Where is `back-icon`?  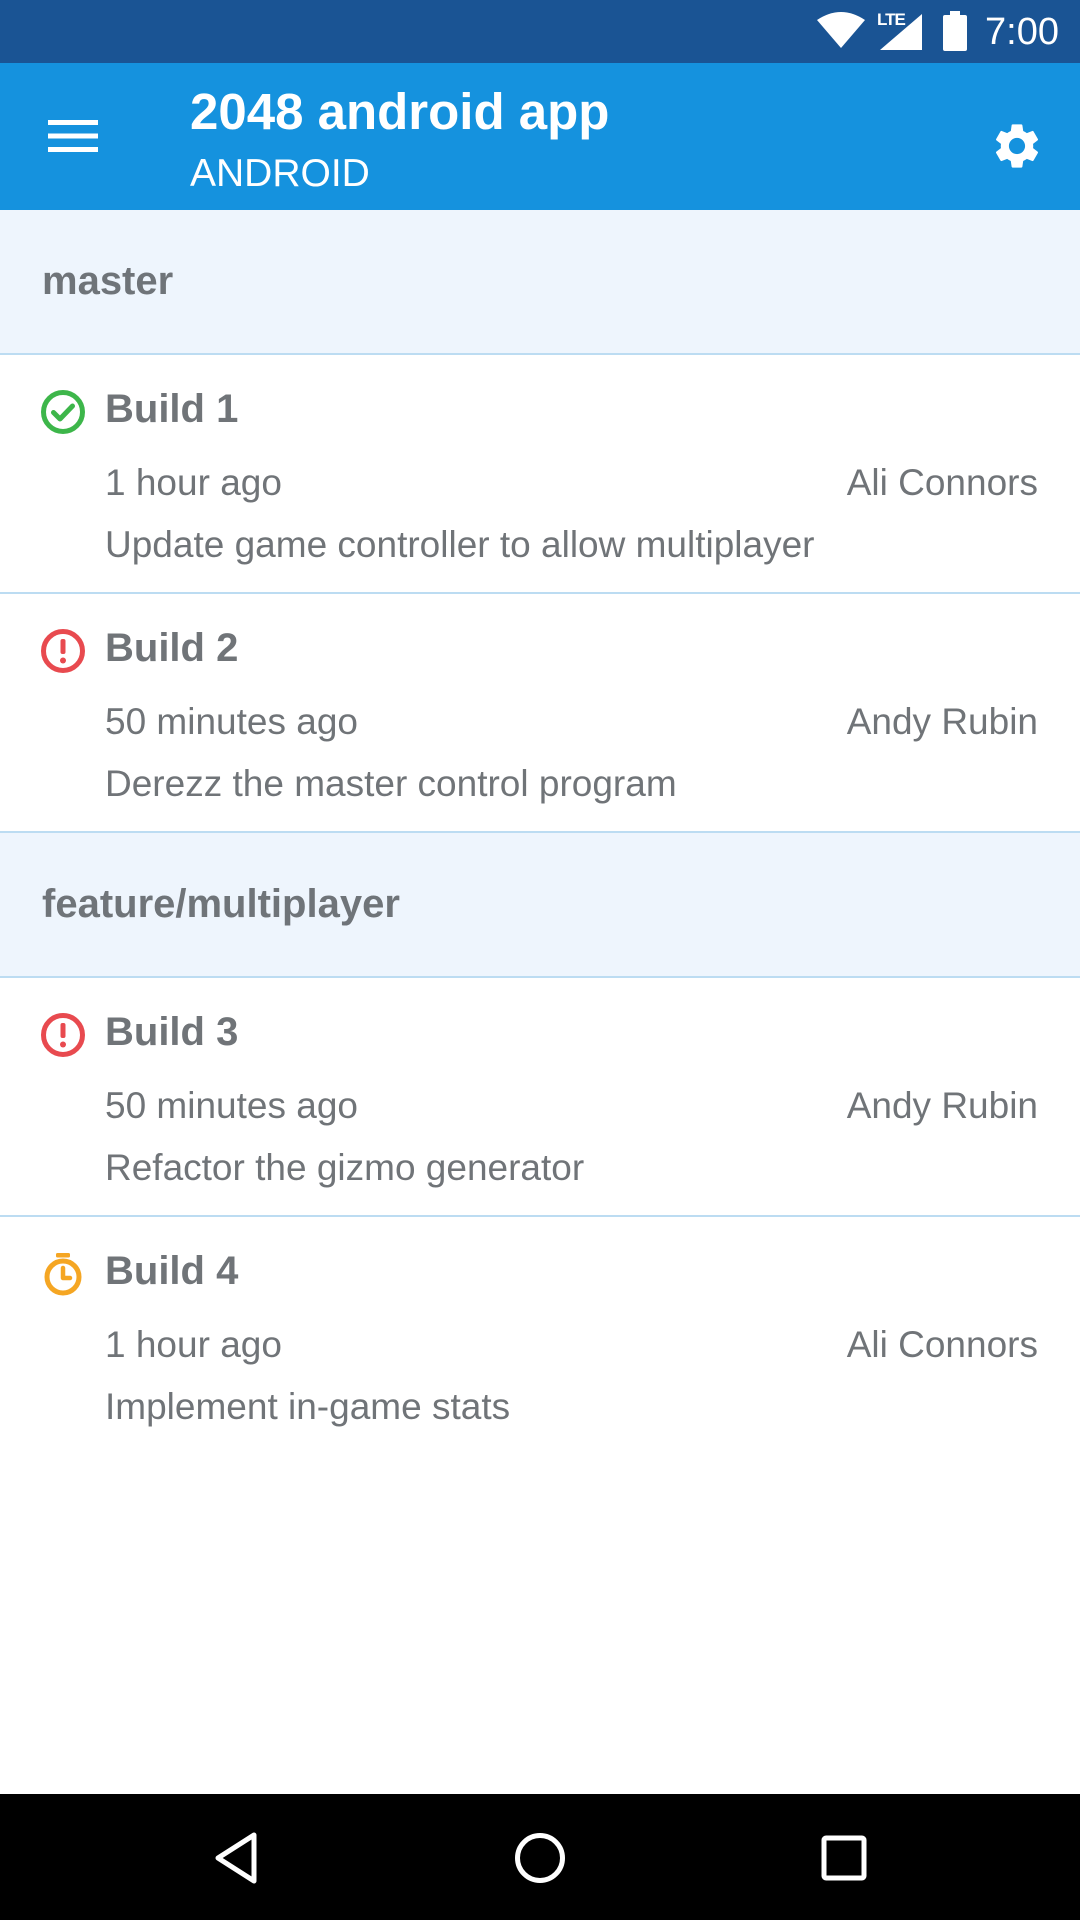 back-icon is located at coordinates (236, 1858).